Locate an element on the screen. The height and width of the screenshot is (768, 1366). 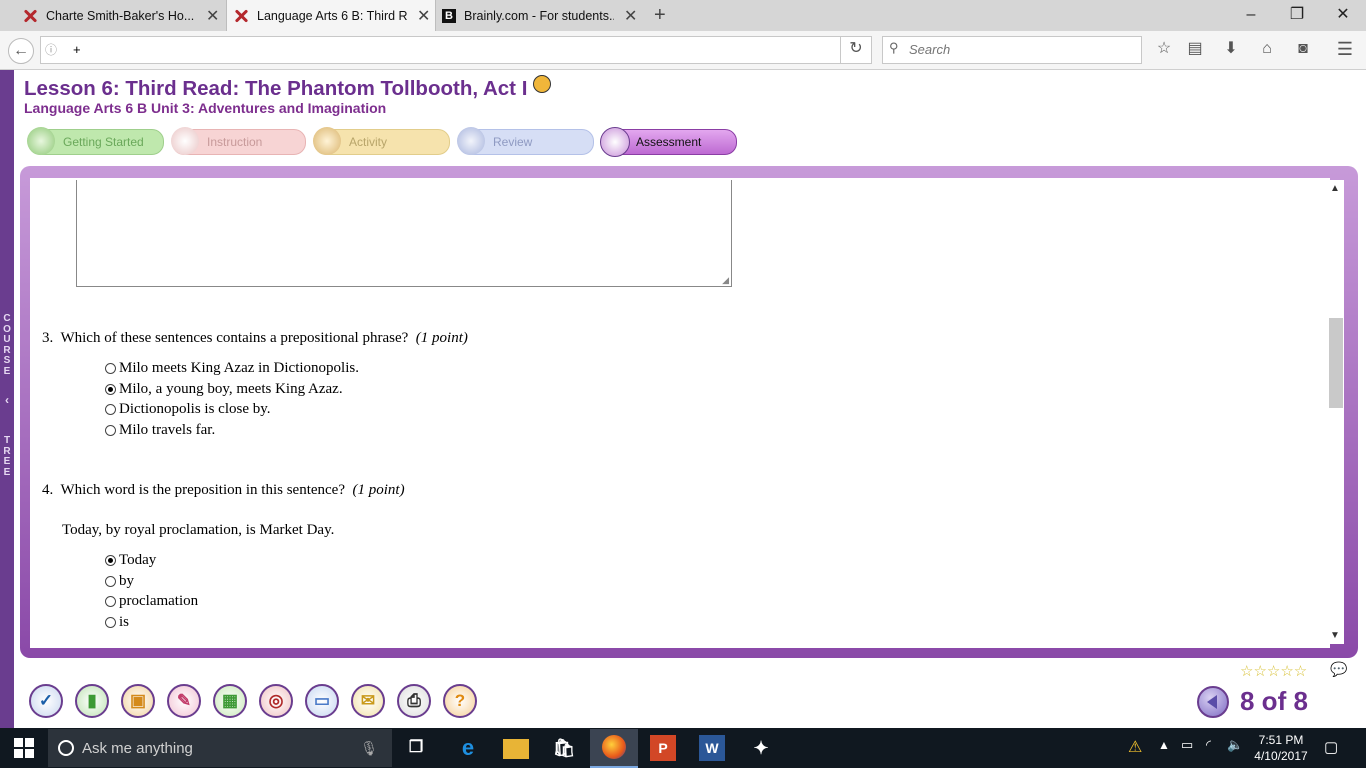
browser-tab-2: Language Arts 6 B: Third R... ✕ is located at coordinates (331, 16).